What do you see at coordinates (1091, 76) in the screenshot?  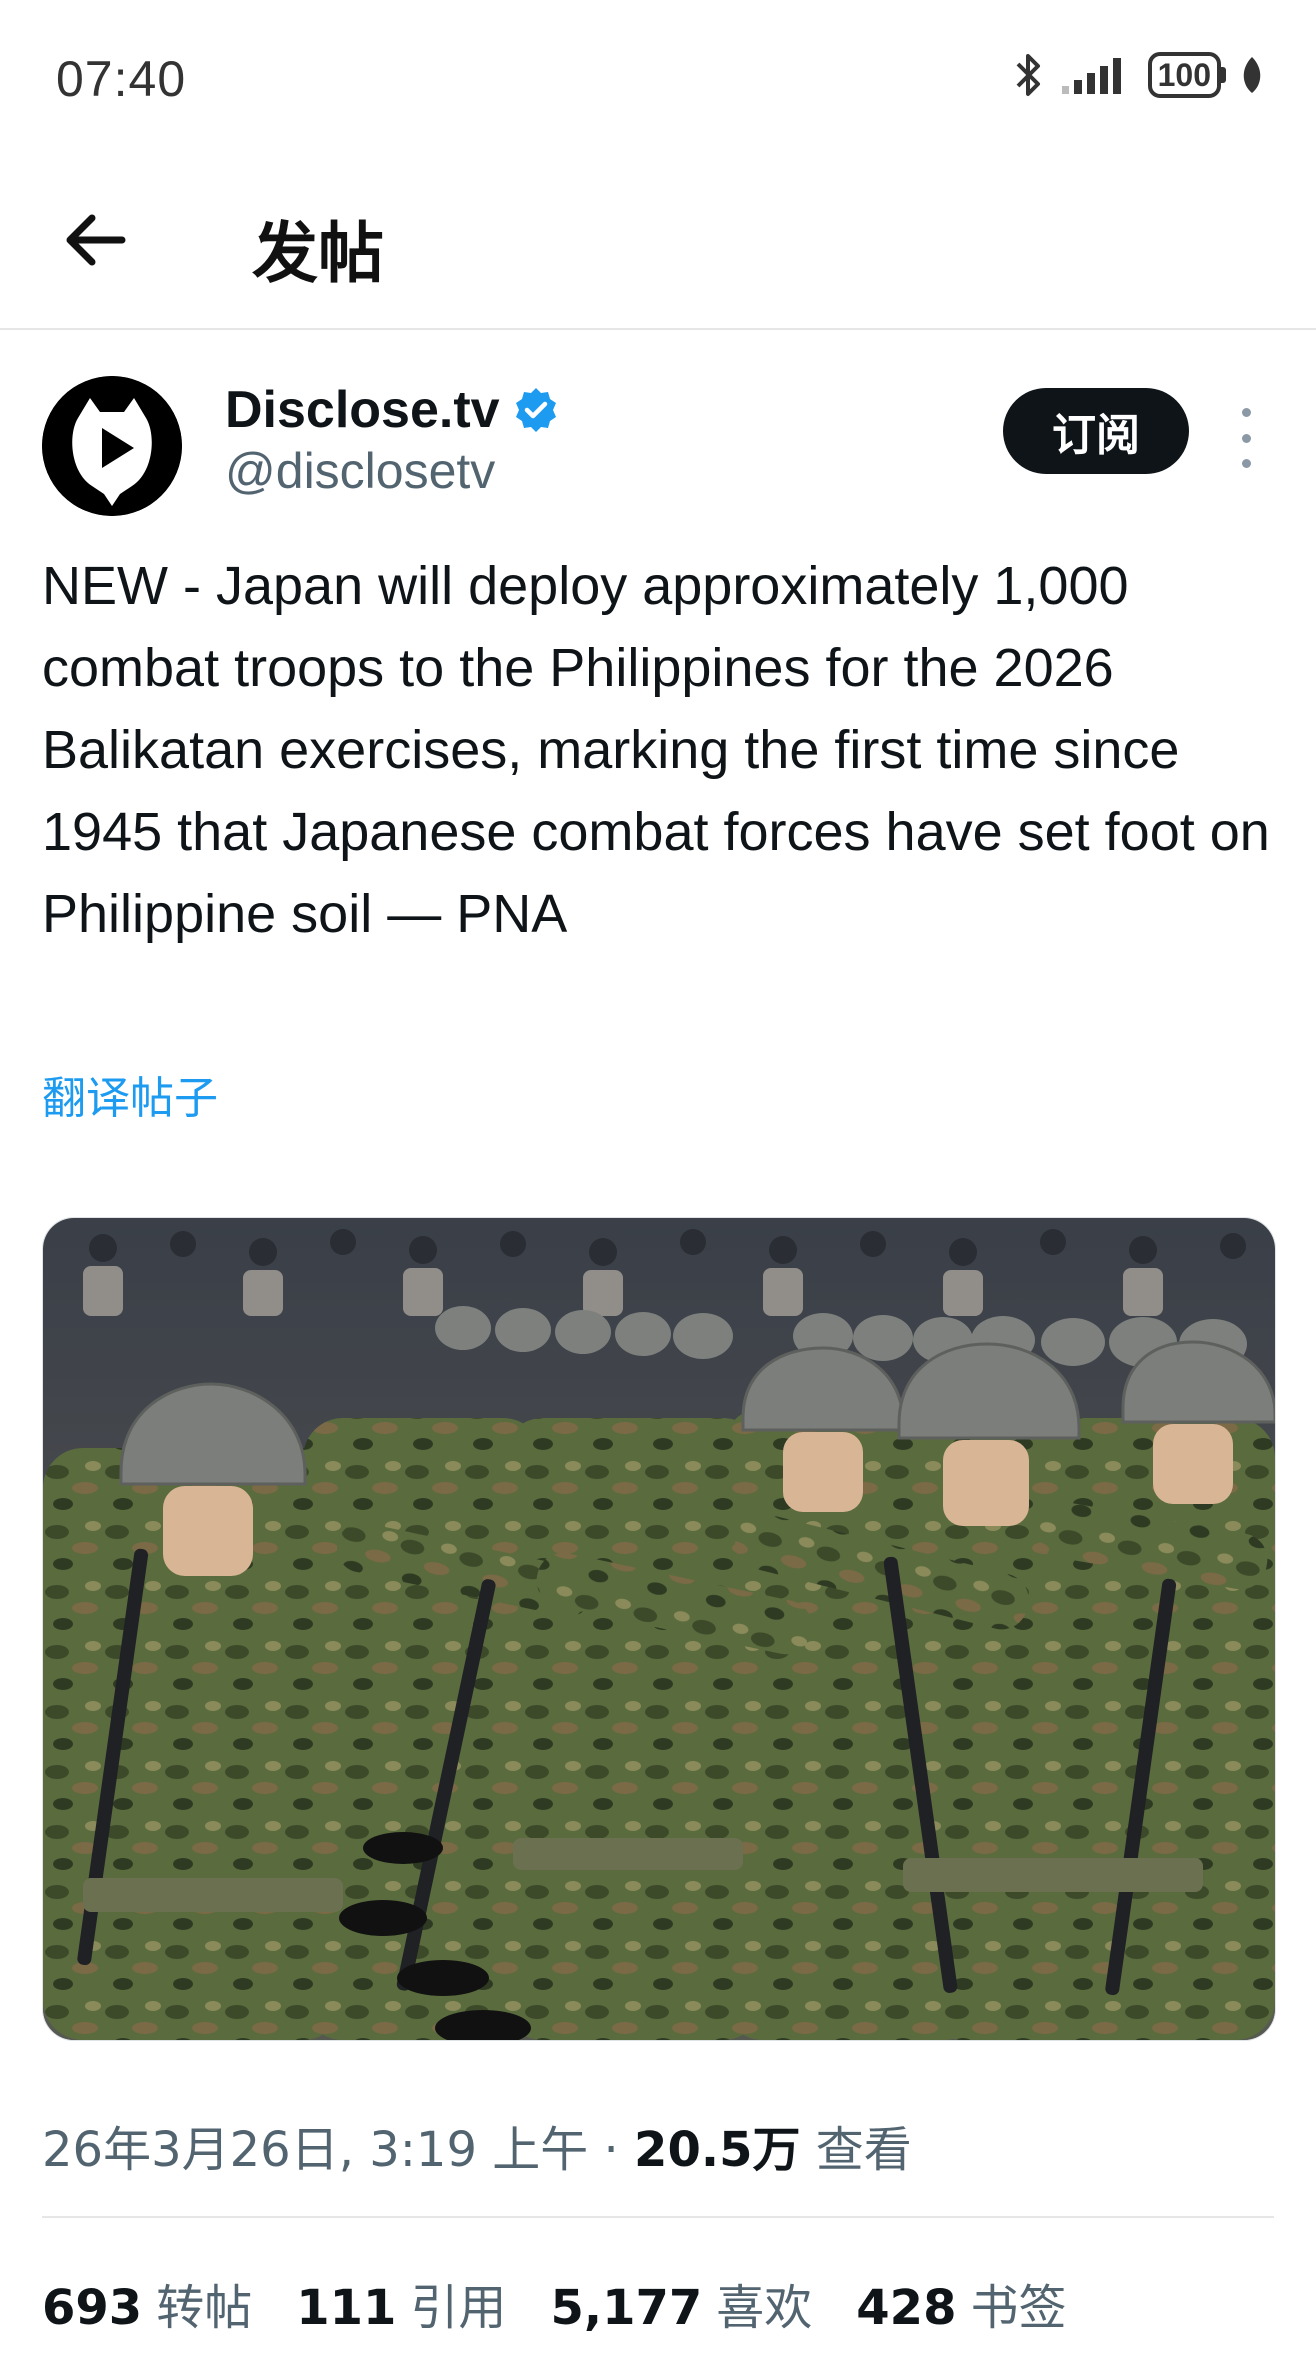 I see `signal-icon` at bounding box center [1091, 76].